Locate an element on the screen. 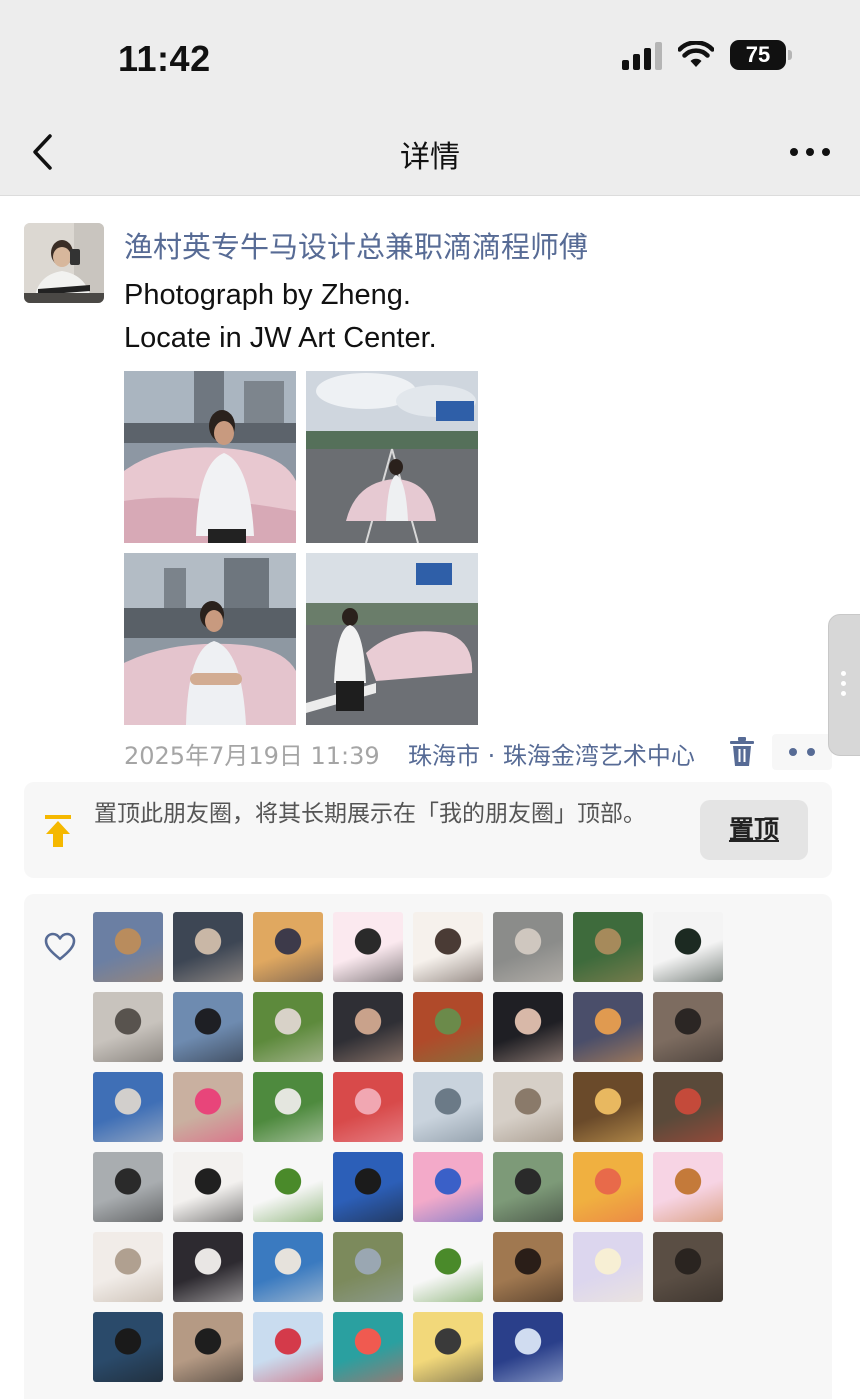  pin-prompt: 置顶此朋友圈，将其长期展示在「我的朋友圈」顶部。 置顶 is located at coordinates (428, 830).